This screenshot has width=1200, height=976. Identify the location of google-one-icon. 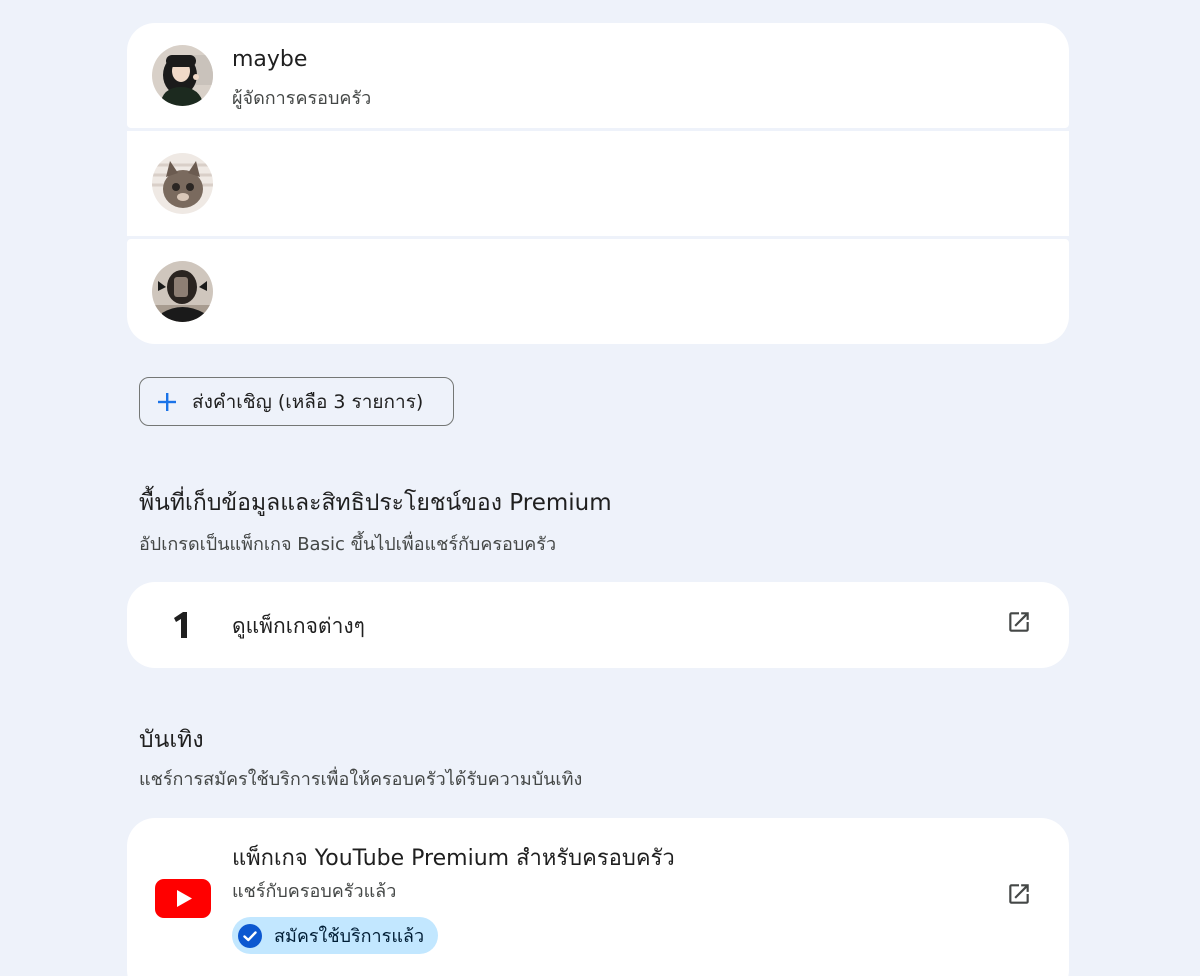
(180, 625).